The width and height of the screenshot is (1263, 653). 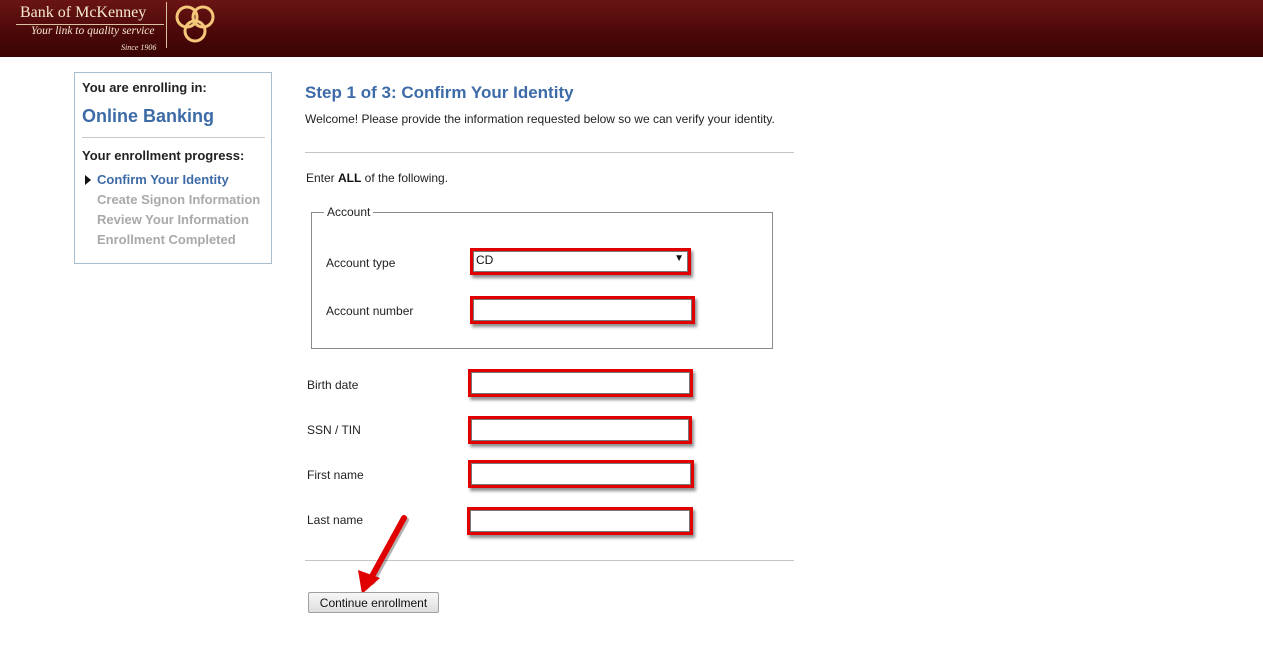 What do you see at coordinates (334, 430) in the screenshot?
I see `ssn-tin-label: SSN / TIN` at bounding box center [334, 430].